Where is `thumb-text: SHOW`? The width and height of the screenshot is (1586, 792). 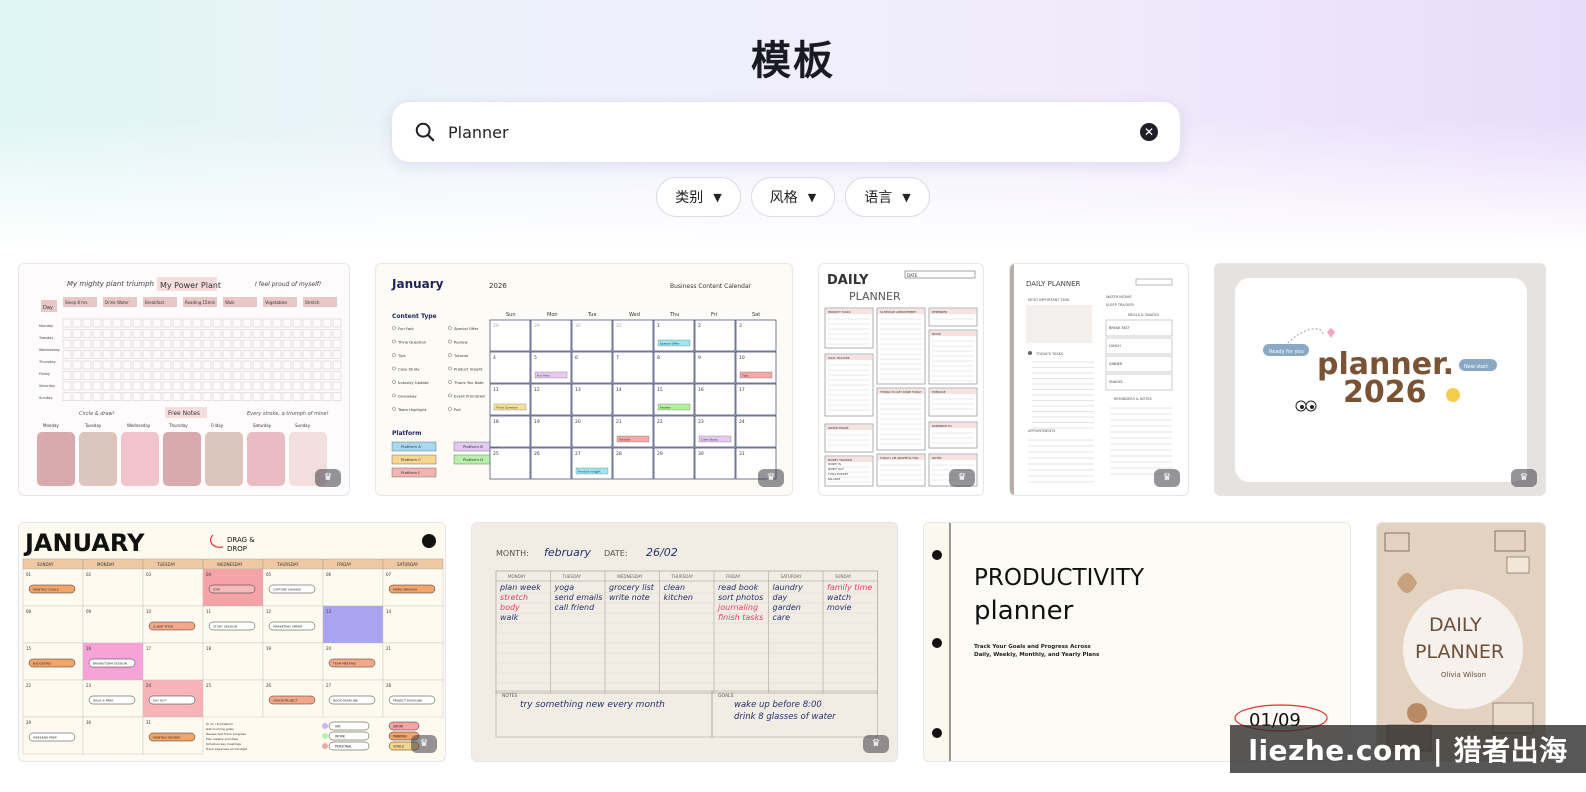
thumb-text: SHOW is located at coordinates (398, 727).